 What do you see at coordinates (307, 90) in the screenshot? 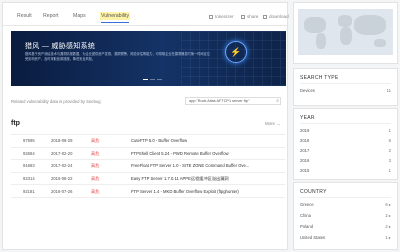
I see `facet-label: Devices` at bounding box center [307, 90].